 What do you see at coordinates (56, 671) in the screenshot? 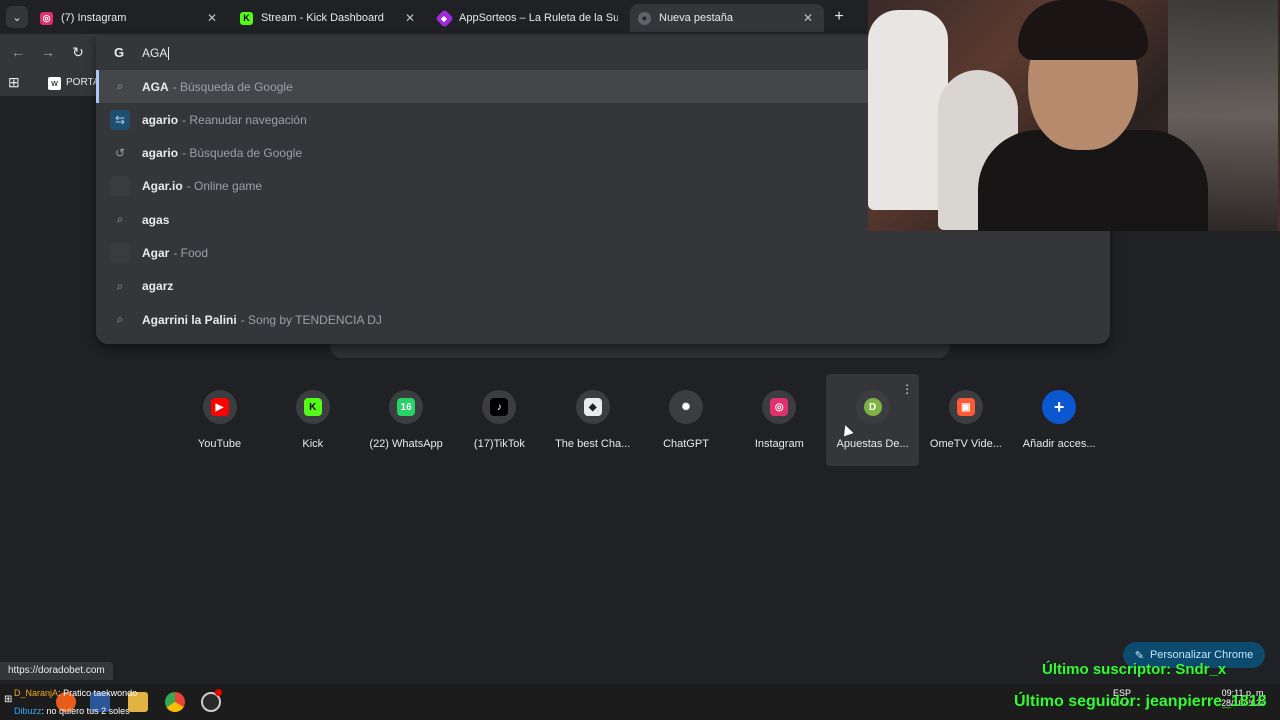
I see `status-bubble-url: https://doradobet.com` at bounding box center [56, 671].